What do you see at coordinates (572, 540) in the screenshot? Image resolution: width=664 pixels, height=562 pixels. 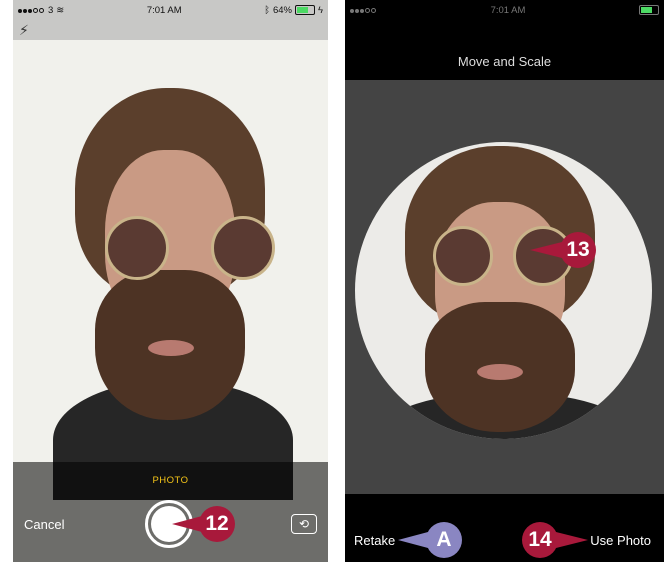 I see `callout-14-pointer` at bounding box center [572, 540].